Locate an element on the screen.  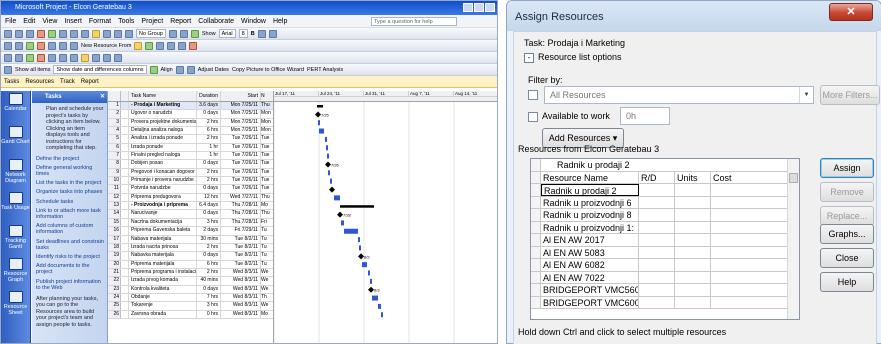
finish-date: We is located at coordinates (267, 280).